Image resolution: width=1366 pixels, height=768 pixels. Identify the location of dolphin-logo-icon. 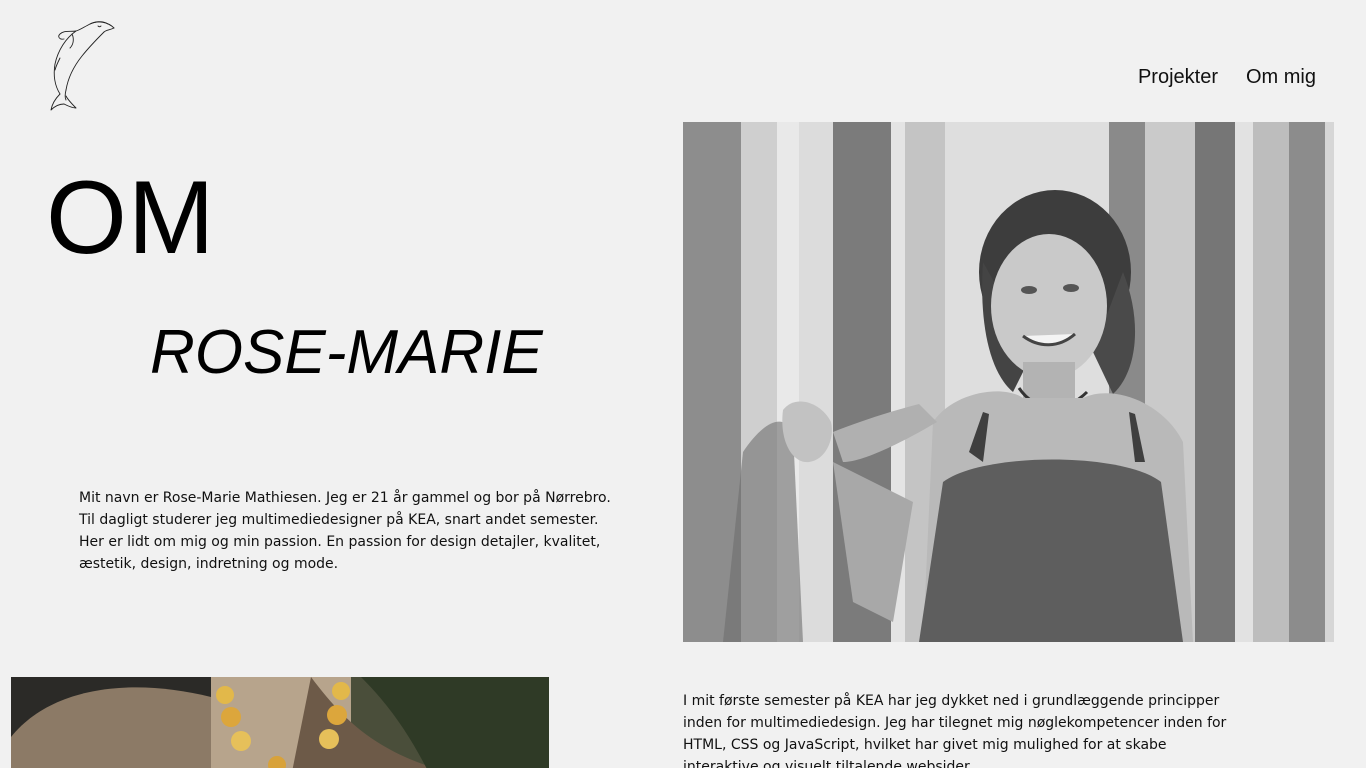
(82, 66).